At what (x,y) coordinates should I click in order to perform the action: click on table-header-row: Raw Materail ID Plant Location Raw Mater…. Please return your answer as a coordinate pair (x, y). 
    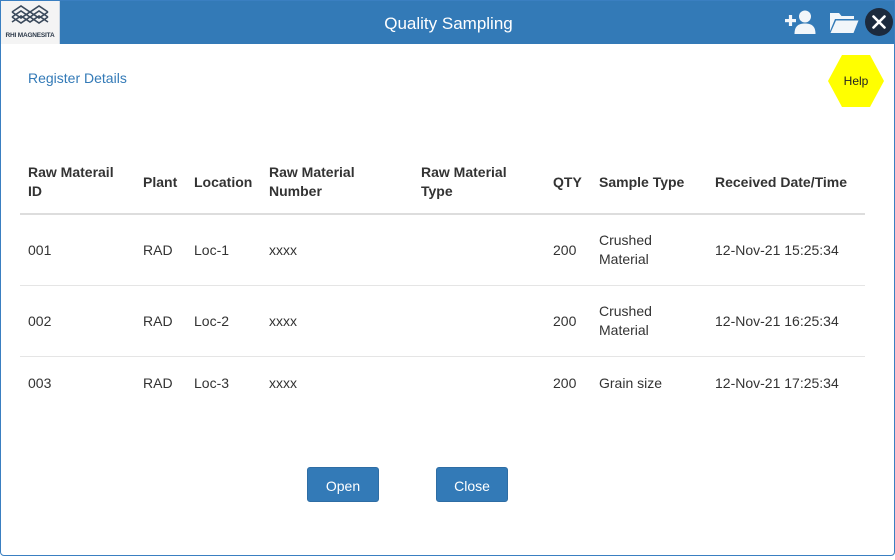
    Looking at the image, I should click on (442, 183).